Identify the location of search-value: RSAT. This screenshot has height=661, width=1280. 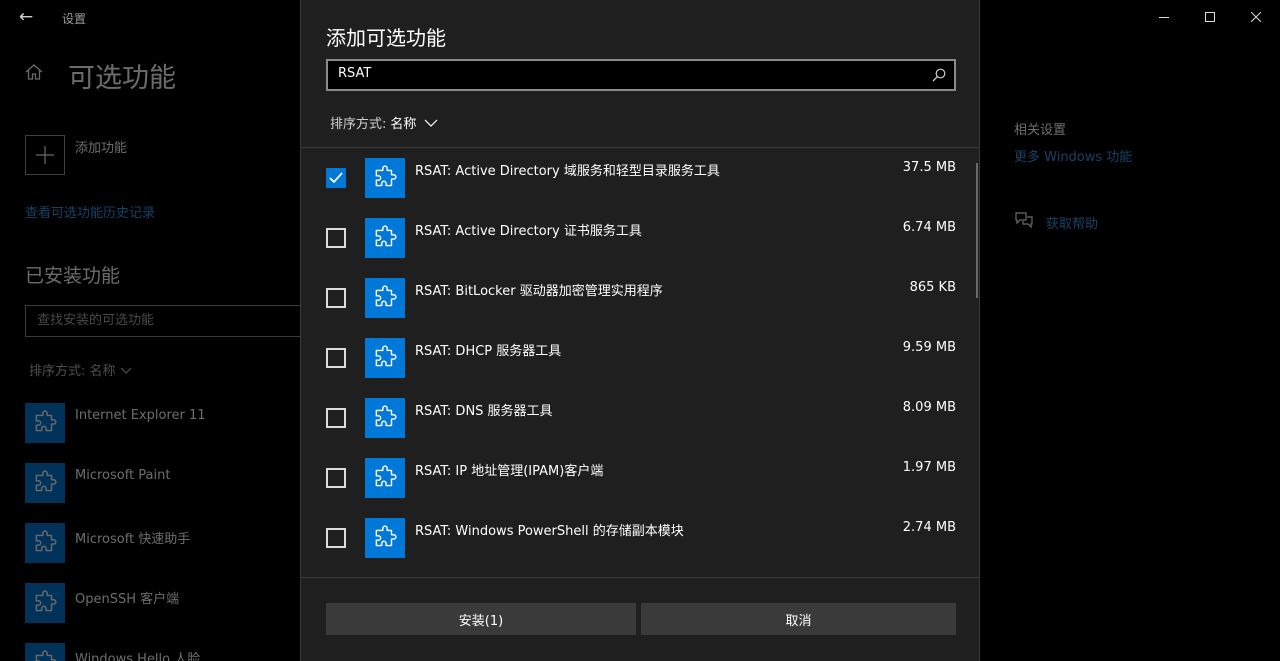
(355, 73).